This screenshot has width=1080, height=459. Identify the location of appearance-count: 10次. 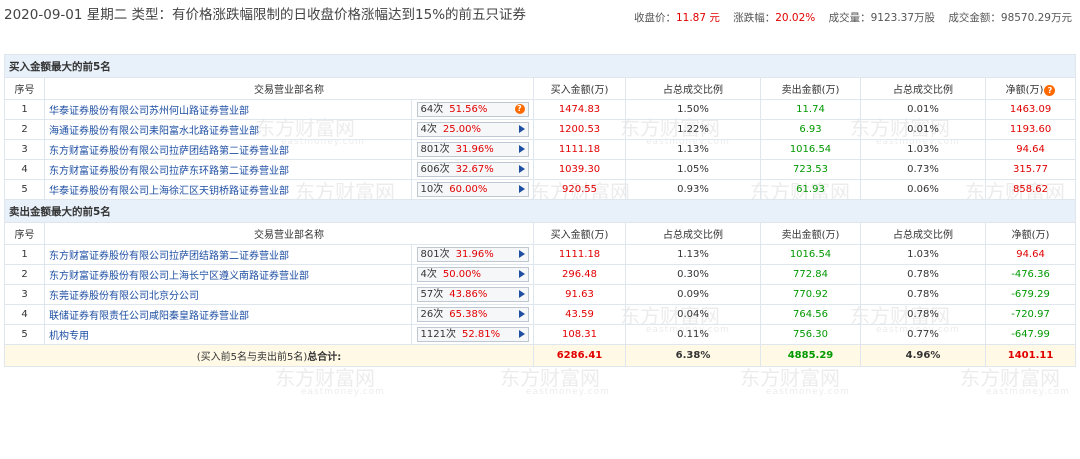
(432, 189).